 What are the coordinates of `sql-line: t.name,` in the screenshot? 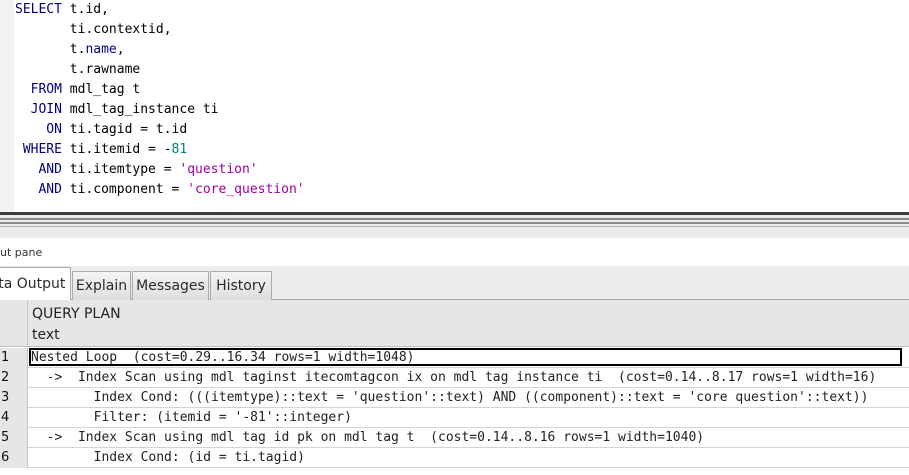 It's located at (160, 50).